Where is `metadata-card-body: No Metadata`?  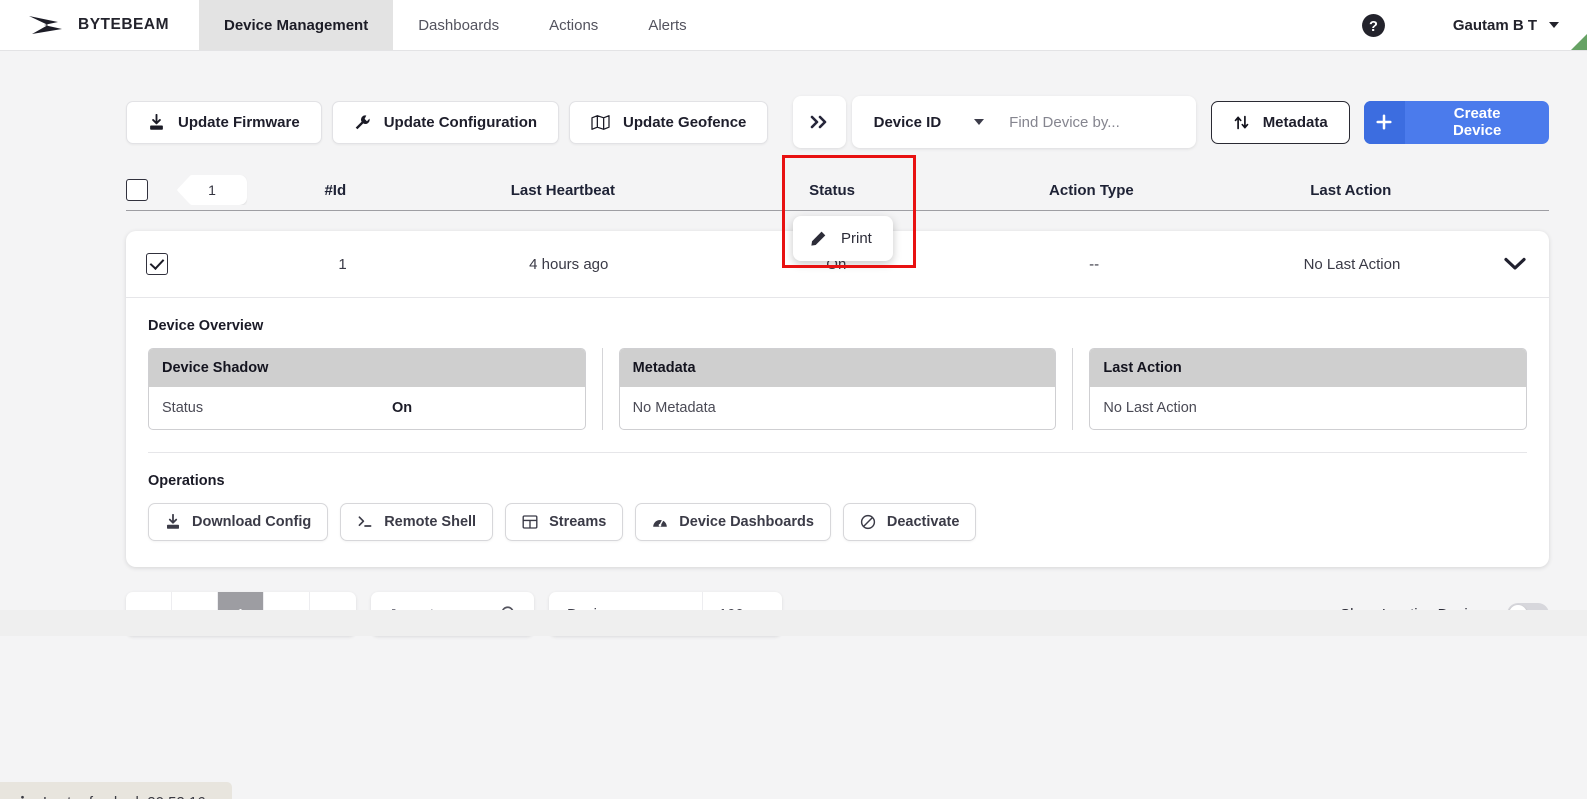
metadata-card-body: No Metadata is located at coordinates (674, 408).